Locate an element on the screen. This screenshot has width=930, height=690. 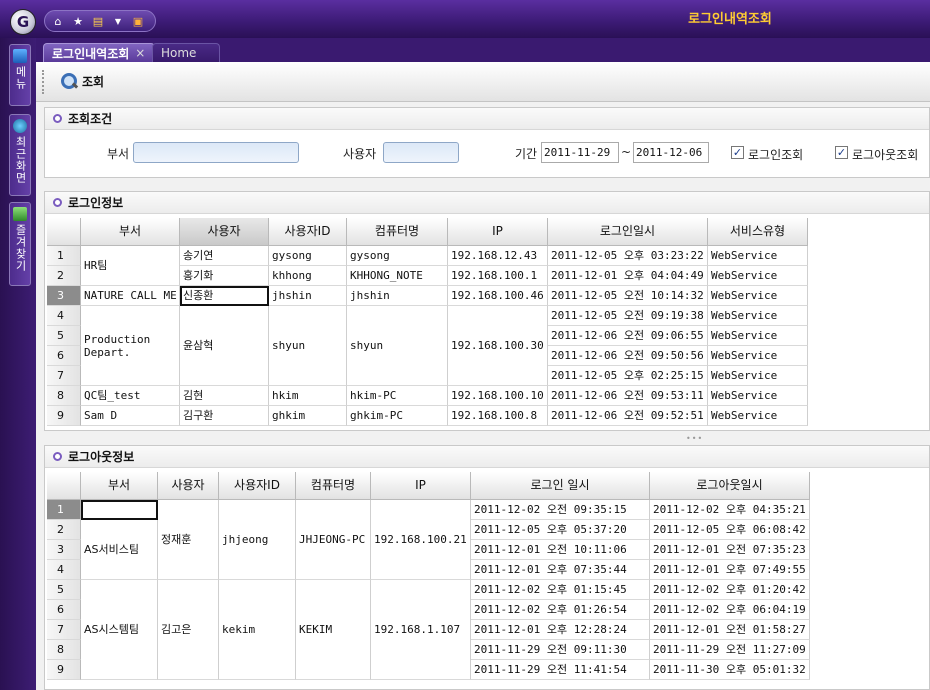
user-cell: 송기연 is located at coordinates (224, 256).